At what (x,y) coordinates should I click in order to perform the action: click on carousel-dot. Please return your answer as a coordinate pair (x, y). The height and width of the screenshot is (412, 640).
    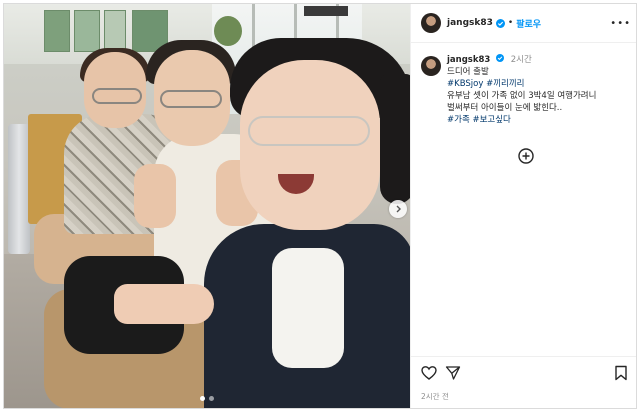
    Looking at the image, I should click on (211, 398).